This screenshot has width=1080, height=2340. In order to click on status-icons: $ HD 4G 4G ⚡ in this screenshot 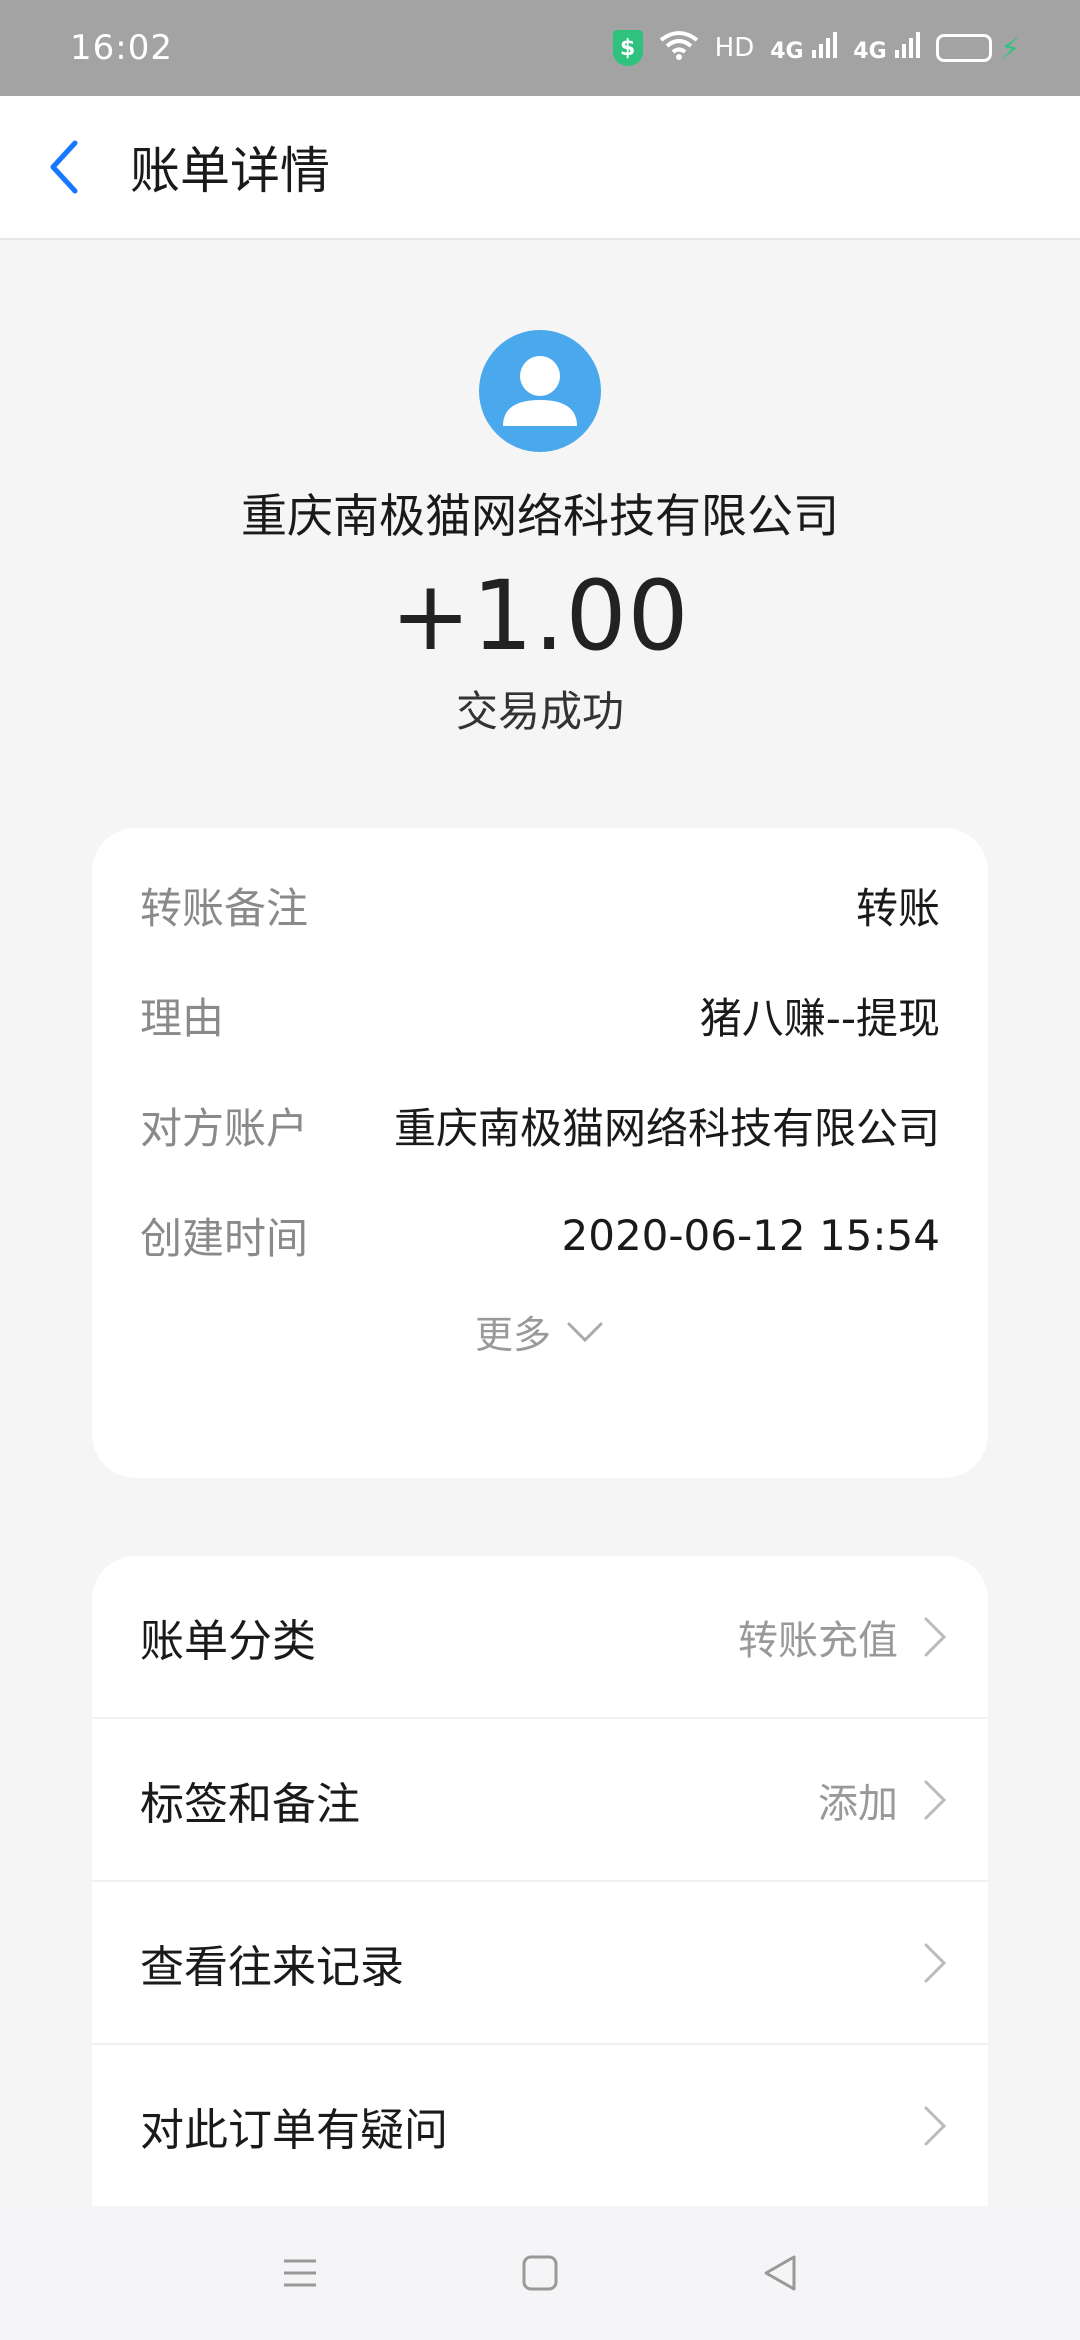, I will do `click(816, 48)`.